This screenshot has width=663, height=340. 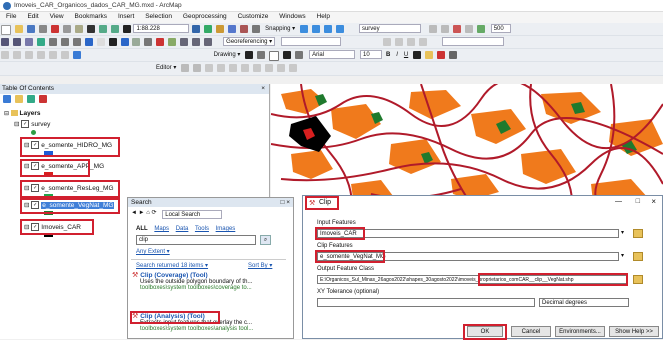 I want to click on search-input: clip, so click(x=196, y=240).